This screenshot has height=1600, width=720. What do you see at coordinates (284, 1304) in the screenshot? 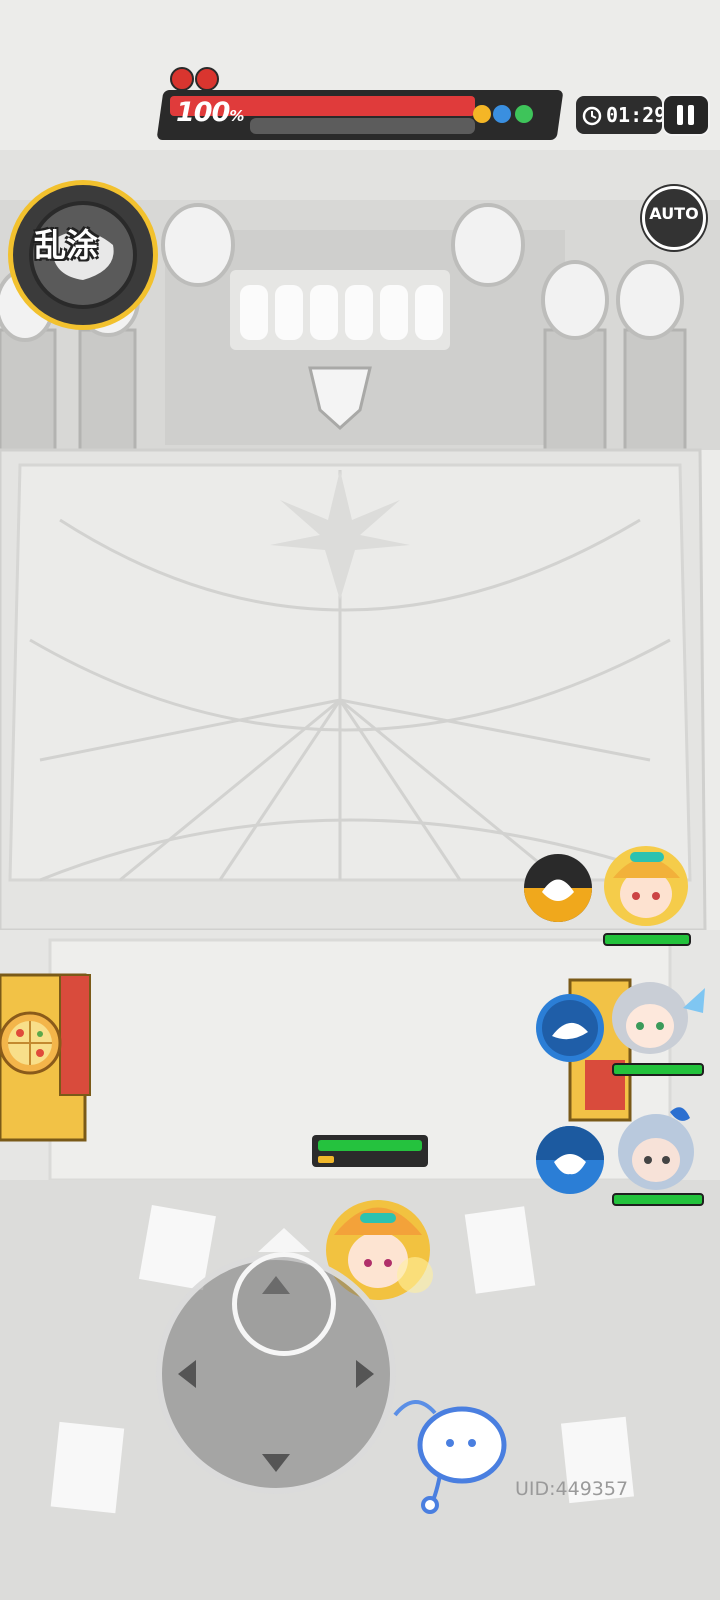
I see `joystick-knob` at bounding box center [284, 1304].